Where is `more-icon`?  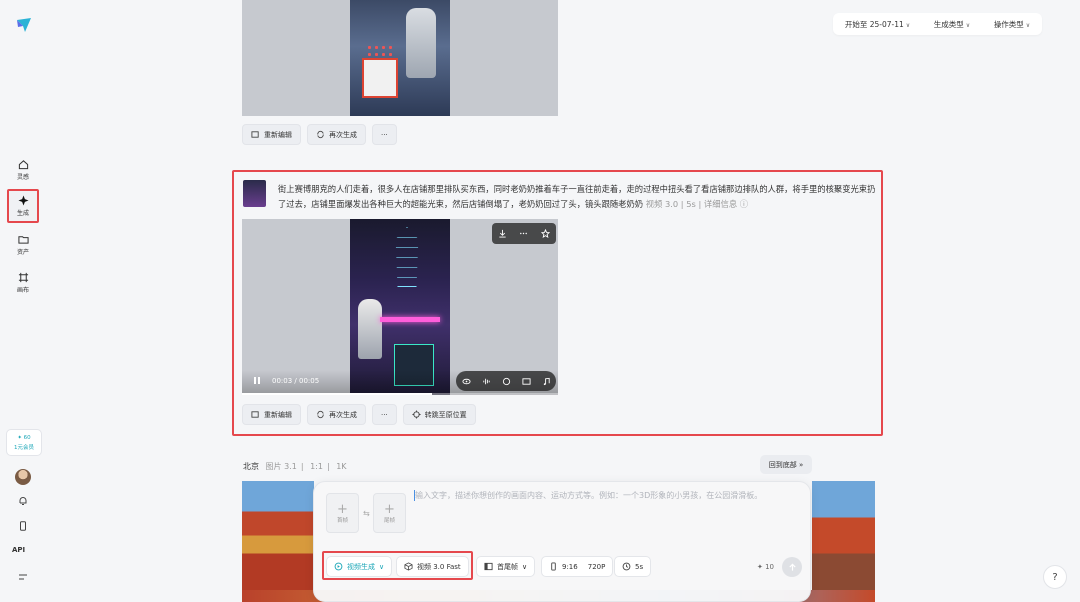
more-icon is located at coordinates (523, 233).